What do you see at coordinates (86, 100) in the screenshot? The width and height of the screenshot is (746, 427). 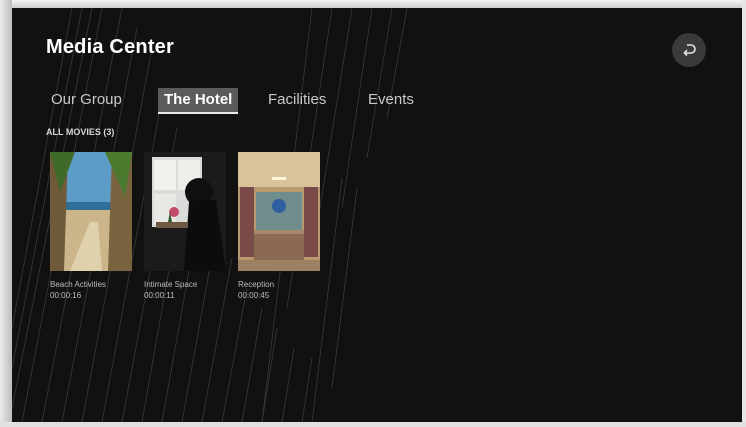 I see `tab-our-group: Our Group` at bounding box center [86, 100].